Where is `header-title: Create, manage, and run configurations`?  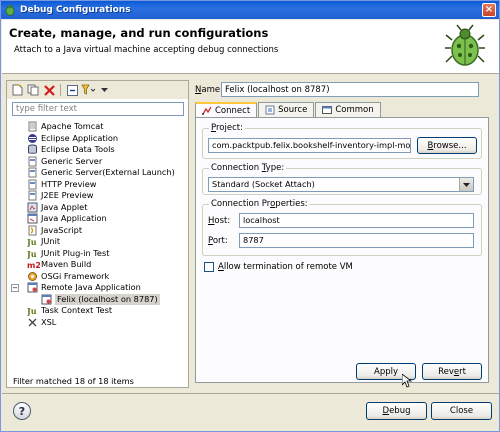
header-title: Create, manage, and run configurations is located at coordinates (139, 33).